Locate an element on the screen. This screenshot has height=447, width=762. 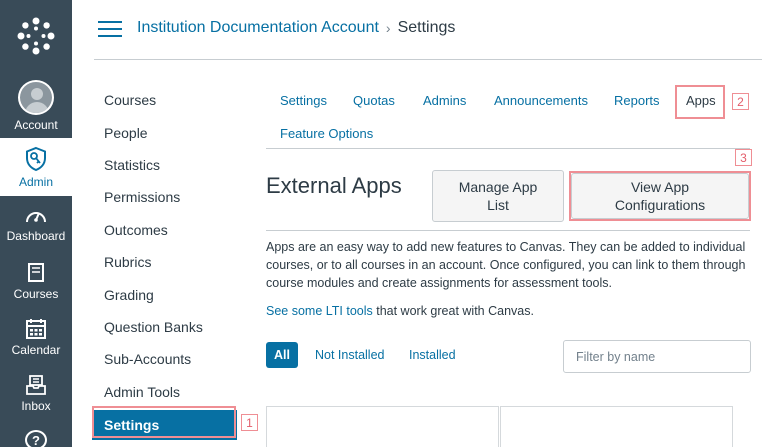
lti-tools-rest: that work great with Canvas. is located at coordinates (453, 311).